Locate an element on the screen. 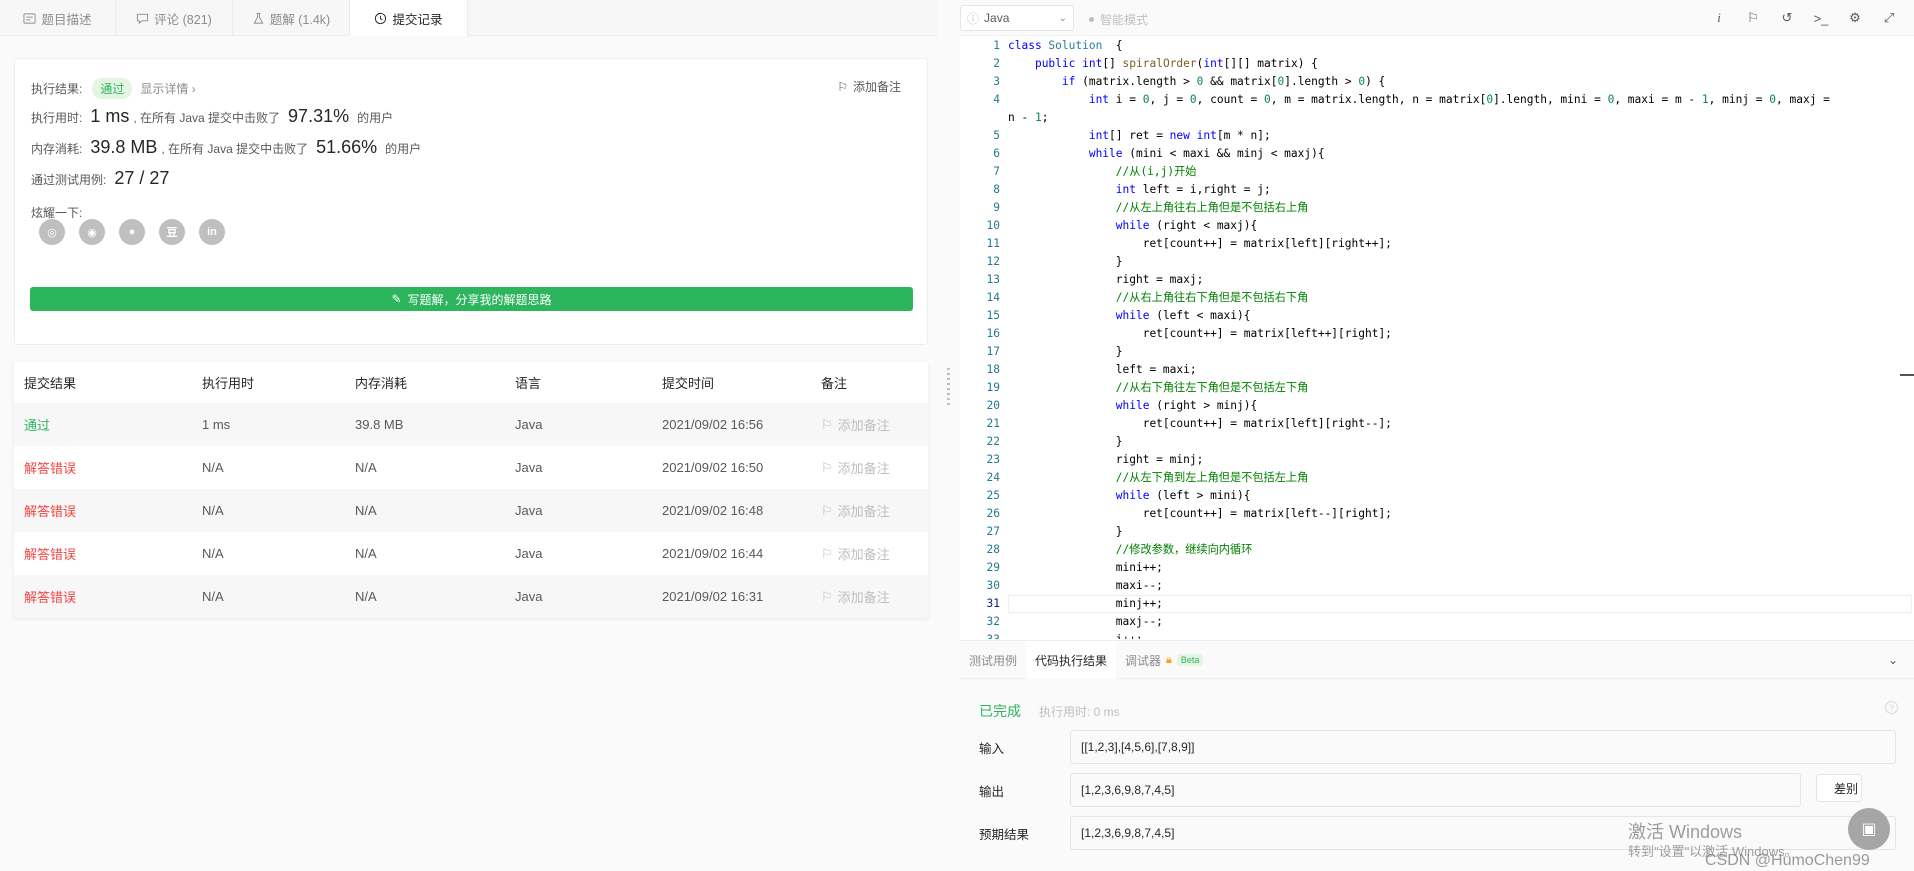  wechat-icon: ◎ is located at coordinates (52, 232).